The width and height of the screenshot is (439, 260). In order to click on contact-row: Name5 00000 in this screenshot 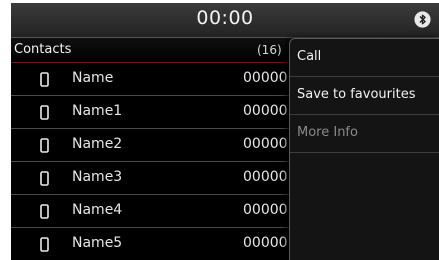, I will do `click(156, 244)`.